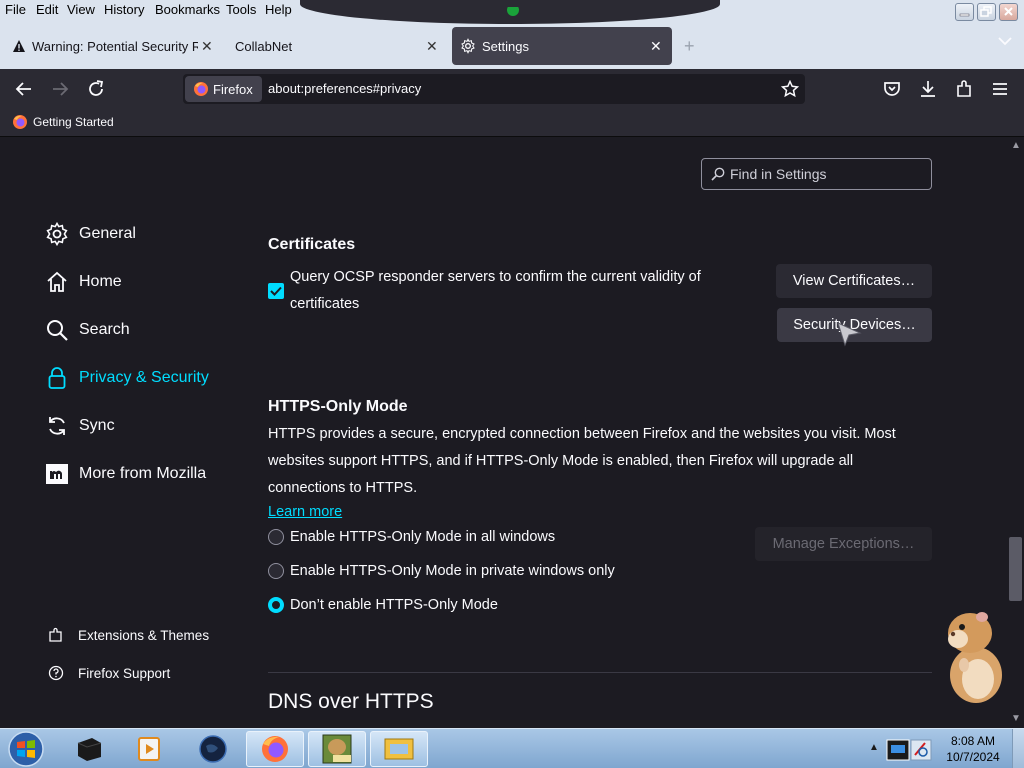 This screenshot has height=768, width=1024. What do you see at coordinates (233, 89) in the screenshot?
I see `identity-label: Firefox` at bounding box center [233, 89].